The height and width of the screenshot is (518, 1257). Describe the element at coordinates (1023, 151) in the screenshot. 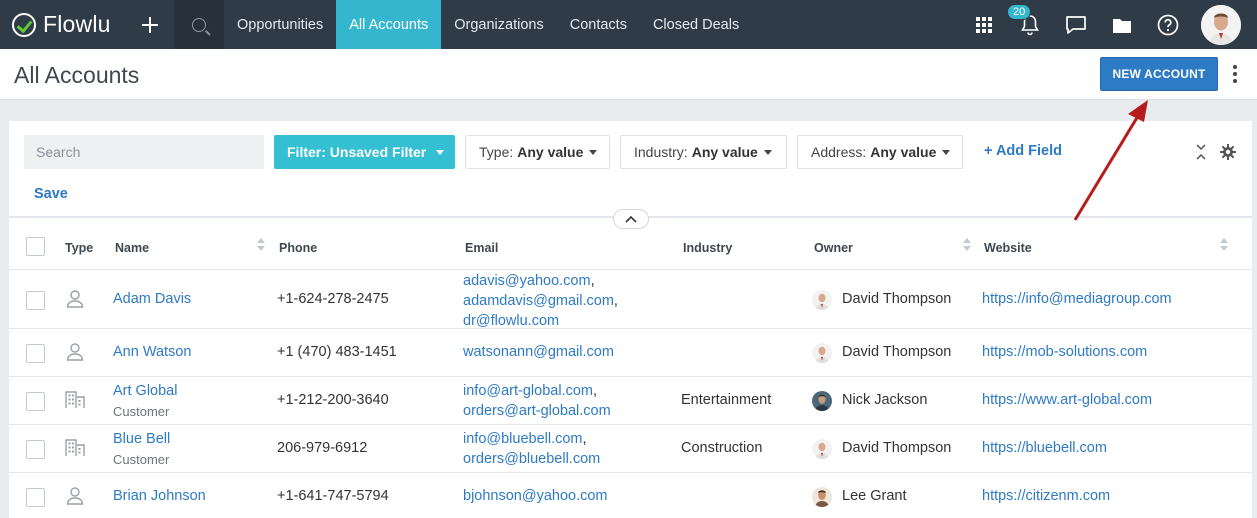

I see `add-field-link: + Add Field` at that location.